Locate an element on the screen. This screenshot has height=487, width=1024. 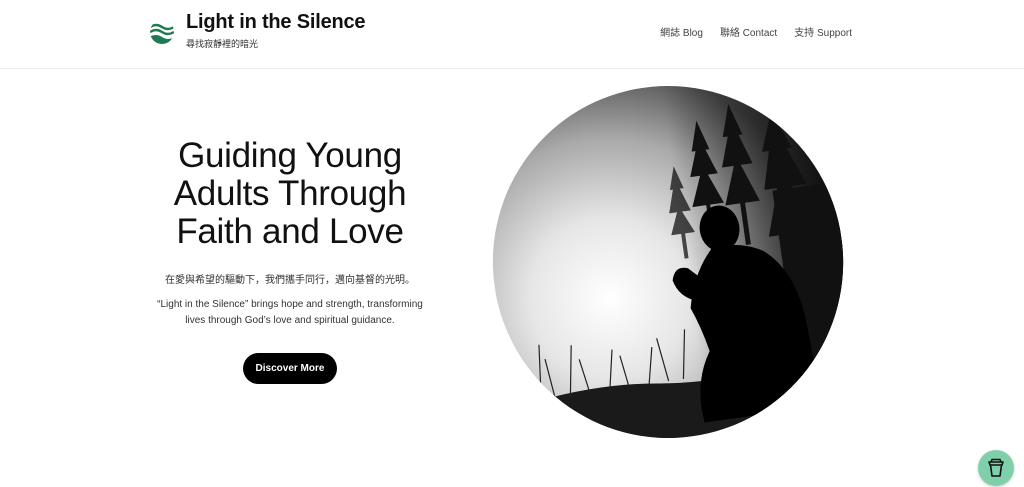
nav-contact: 聯絡 Contact is located at coordinates (748, 31).